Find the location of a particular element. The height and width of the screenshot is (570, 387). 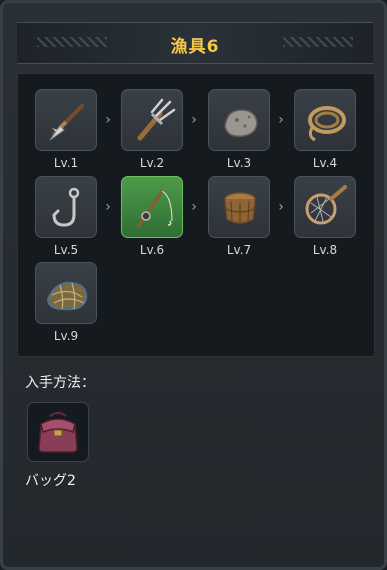

item-level-lv6: Lv.6 is located at coordinates (152, 250).